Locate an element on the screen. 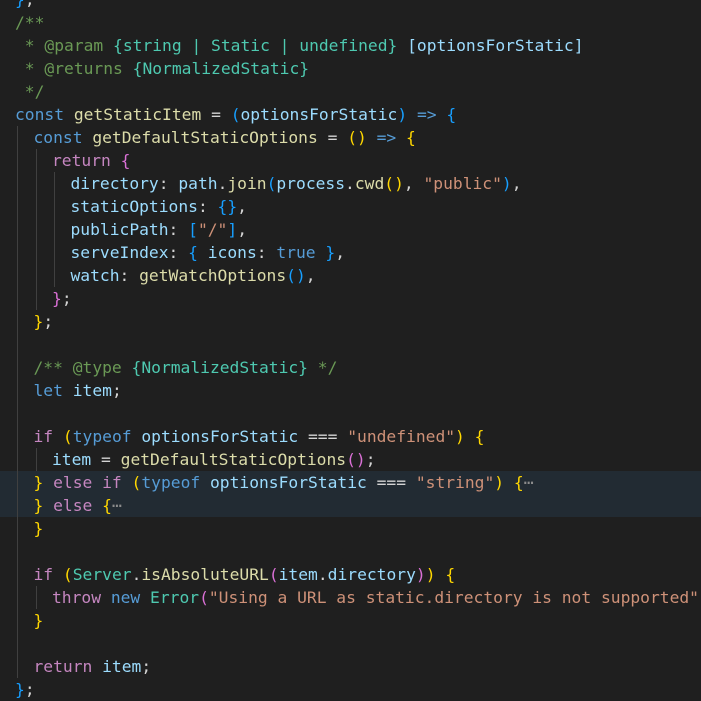 This screenshot has height=701, width=701. code-token: Server is located at coordinates (102, 574).